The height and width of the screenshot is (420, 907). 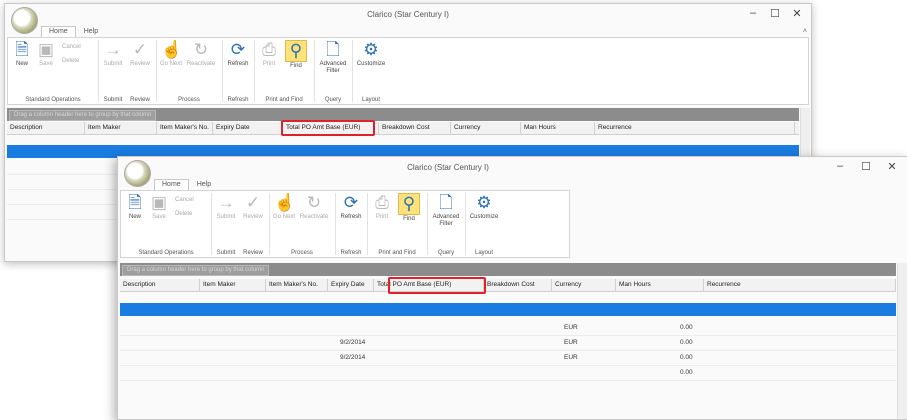 I want to click on selected-row, so click(x=508, y=309).